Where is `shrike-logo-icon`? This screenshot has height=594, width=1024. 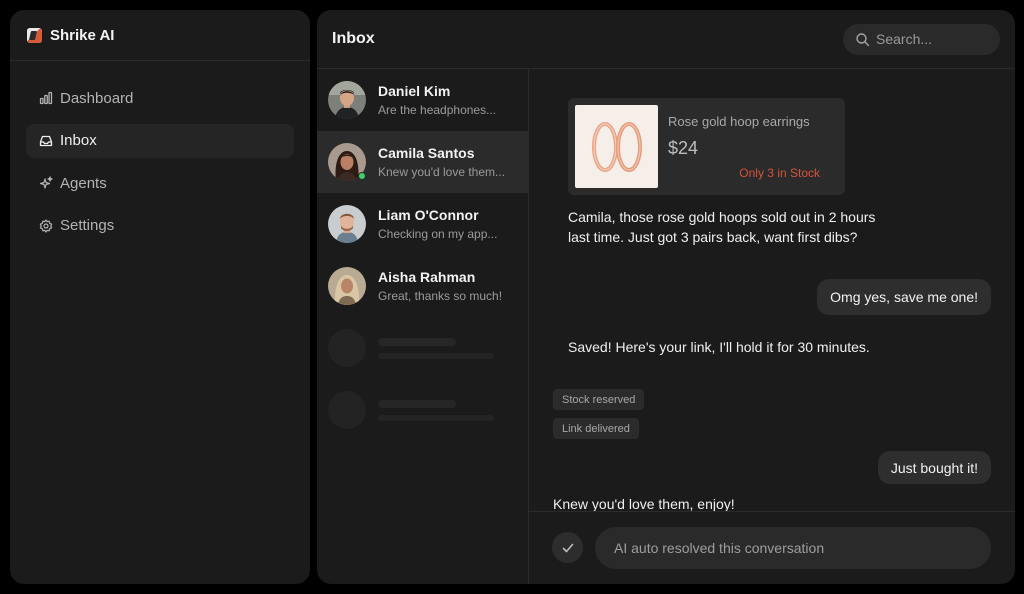 shrike-logo-icon is located at coordinates (34, 35).